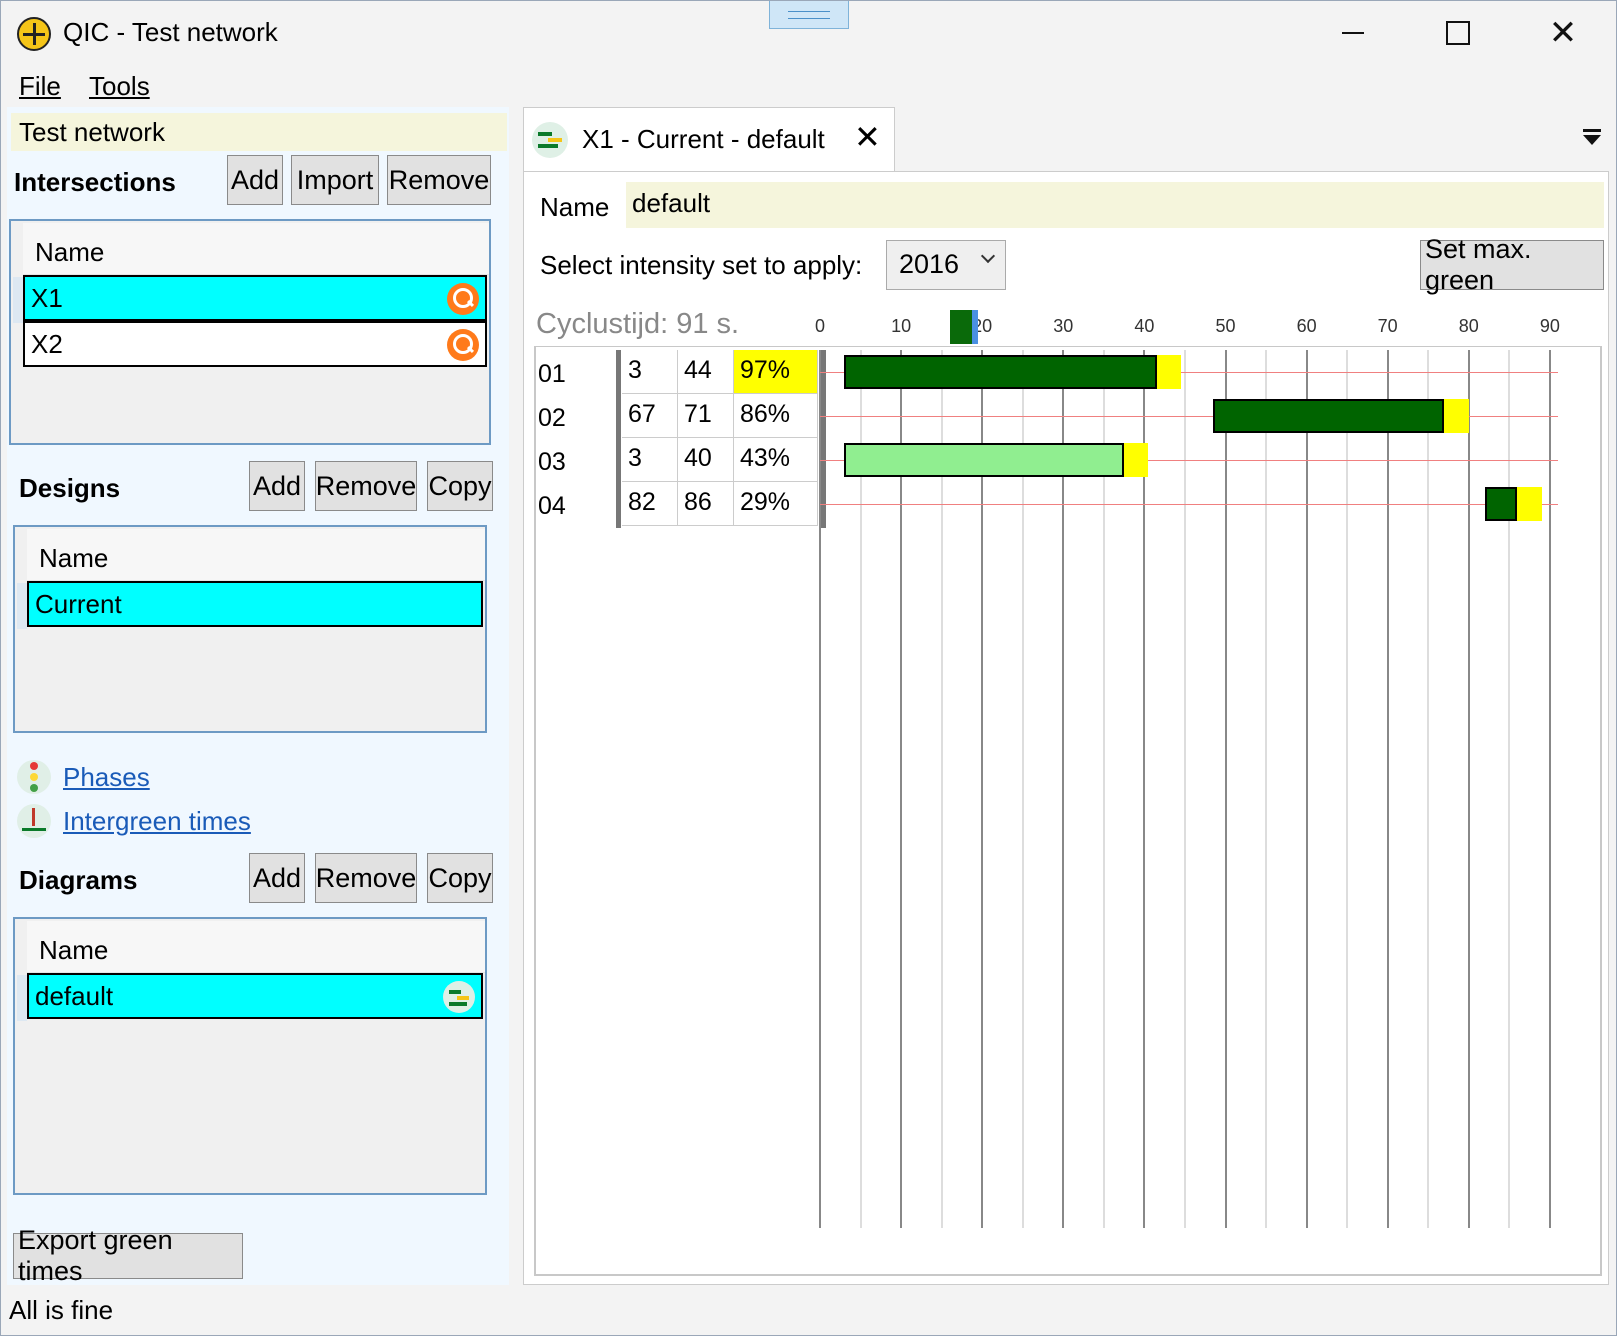 This screenshot has height=1336, width=1617. I want to click on phase-saturation-cell: 97%, so click(776, 372).